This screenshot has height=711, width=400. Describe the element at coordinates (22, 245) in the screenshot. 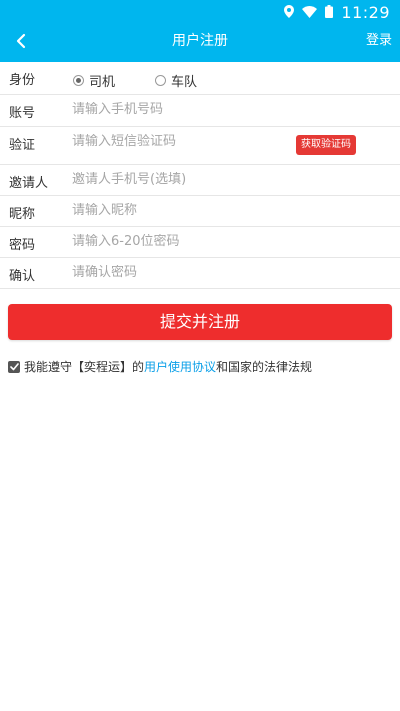

I see `password-label: 密码` at that location.